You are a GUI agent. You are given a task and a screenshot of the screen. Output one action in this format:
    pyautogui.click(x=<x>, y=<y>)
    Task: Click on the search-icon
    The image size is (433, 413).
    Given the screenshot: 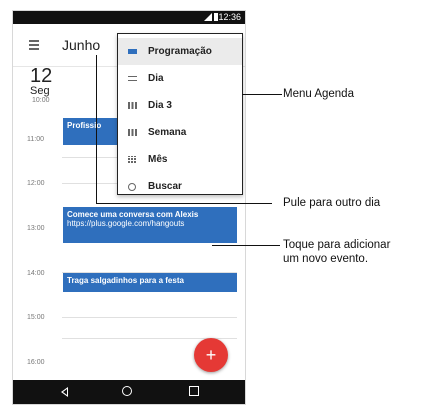 What is the action you would take?
    pyautogui.click(x=132, y=187)
    